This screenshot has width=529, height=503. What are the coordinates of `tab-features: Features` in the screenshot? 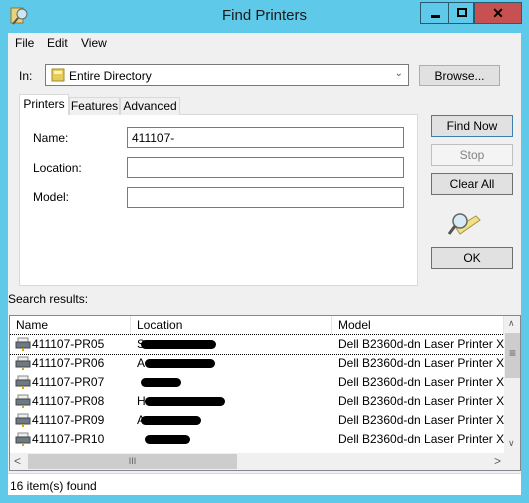 It's located at (94, 106).